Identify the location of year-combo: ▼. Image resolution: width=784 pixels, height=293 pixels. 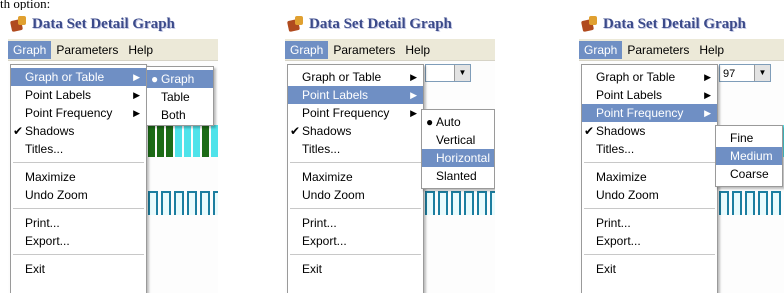
(448, 73).